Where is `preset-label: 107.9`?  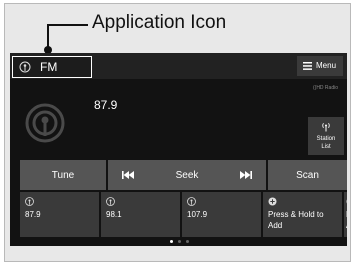
preset-label: 107.9 is located at coordinates (197, 214).